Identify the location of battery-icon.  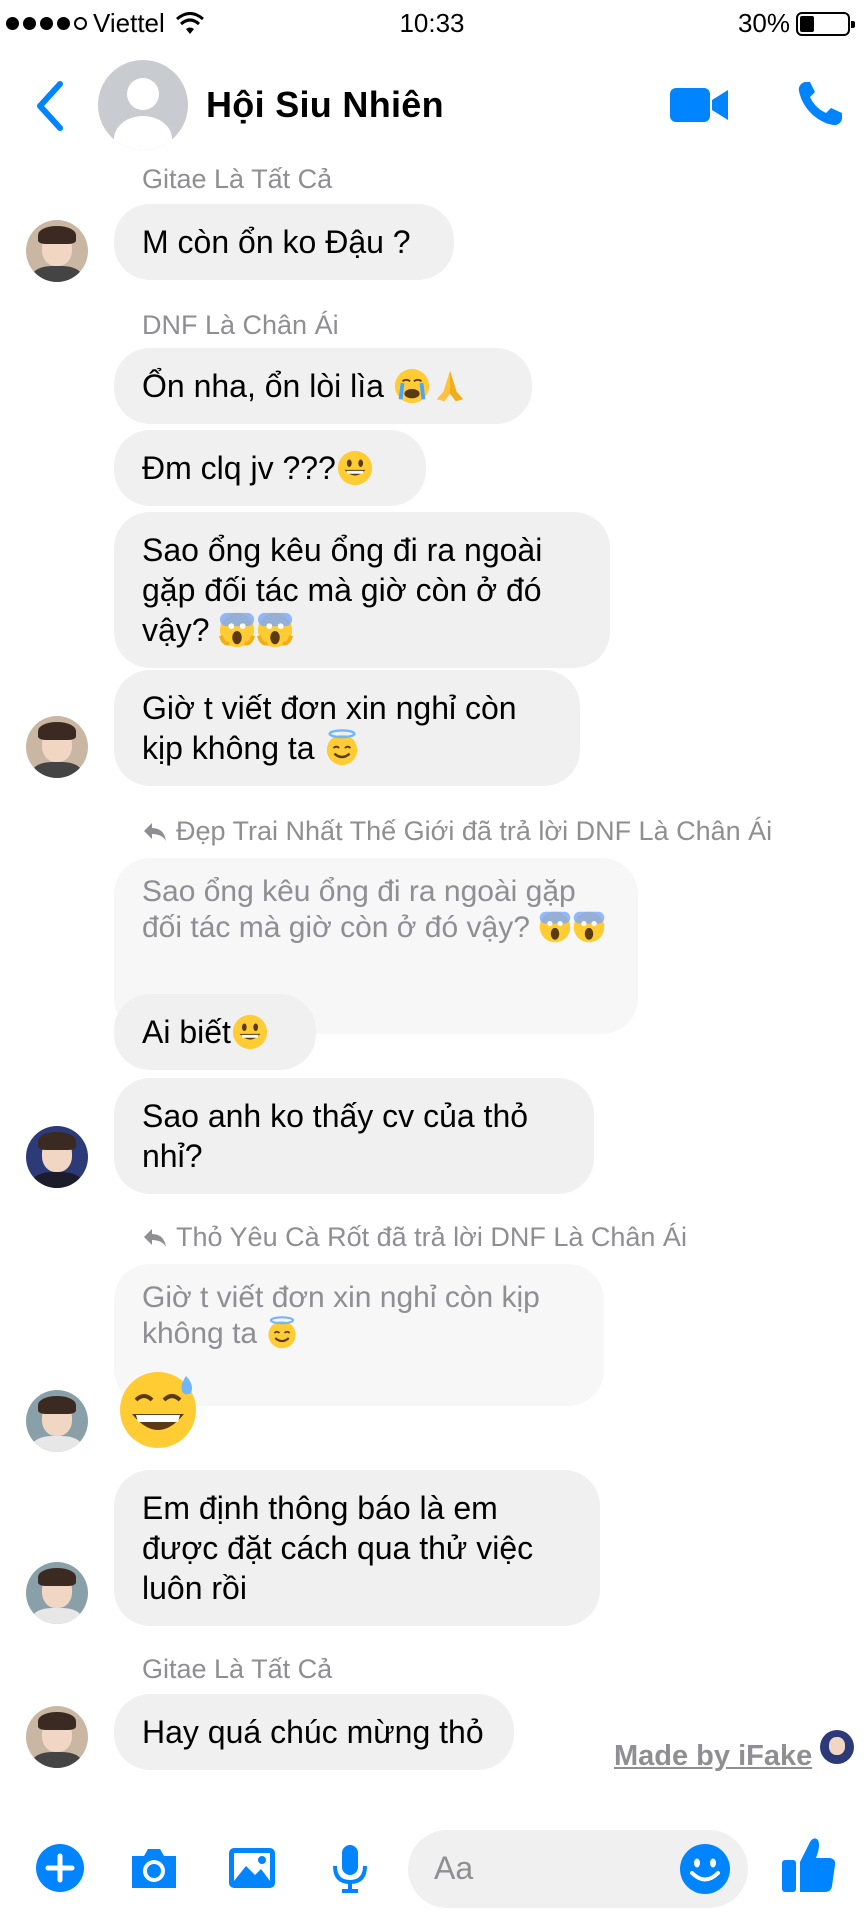
(825, 23).